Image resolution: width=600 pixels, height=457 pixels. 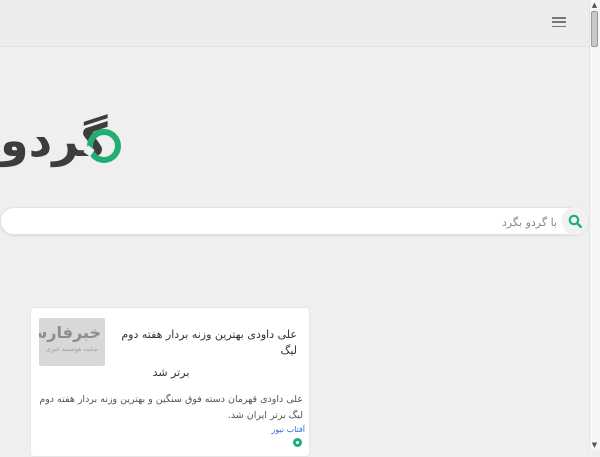 I want to click on search-icon, so click(x=575, y=221).